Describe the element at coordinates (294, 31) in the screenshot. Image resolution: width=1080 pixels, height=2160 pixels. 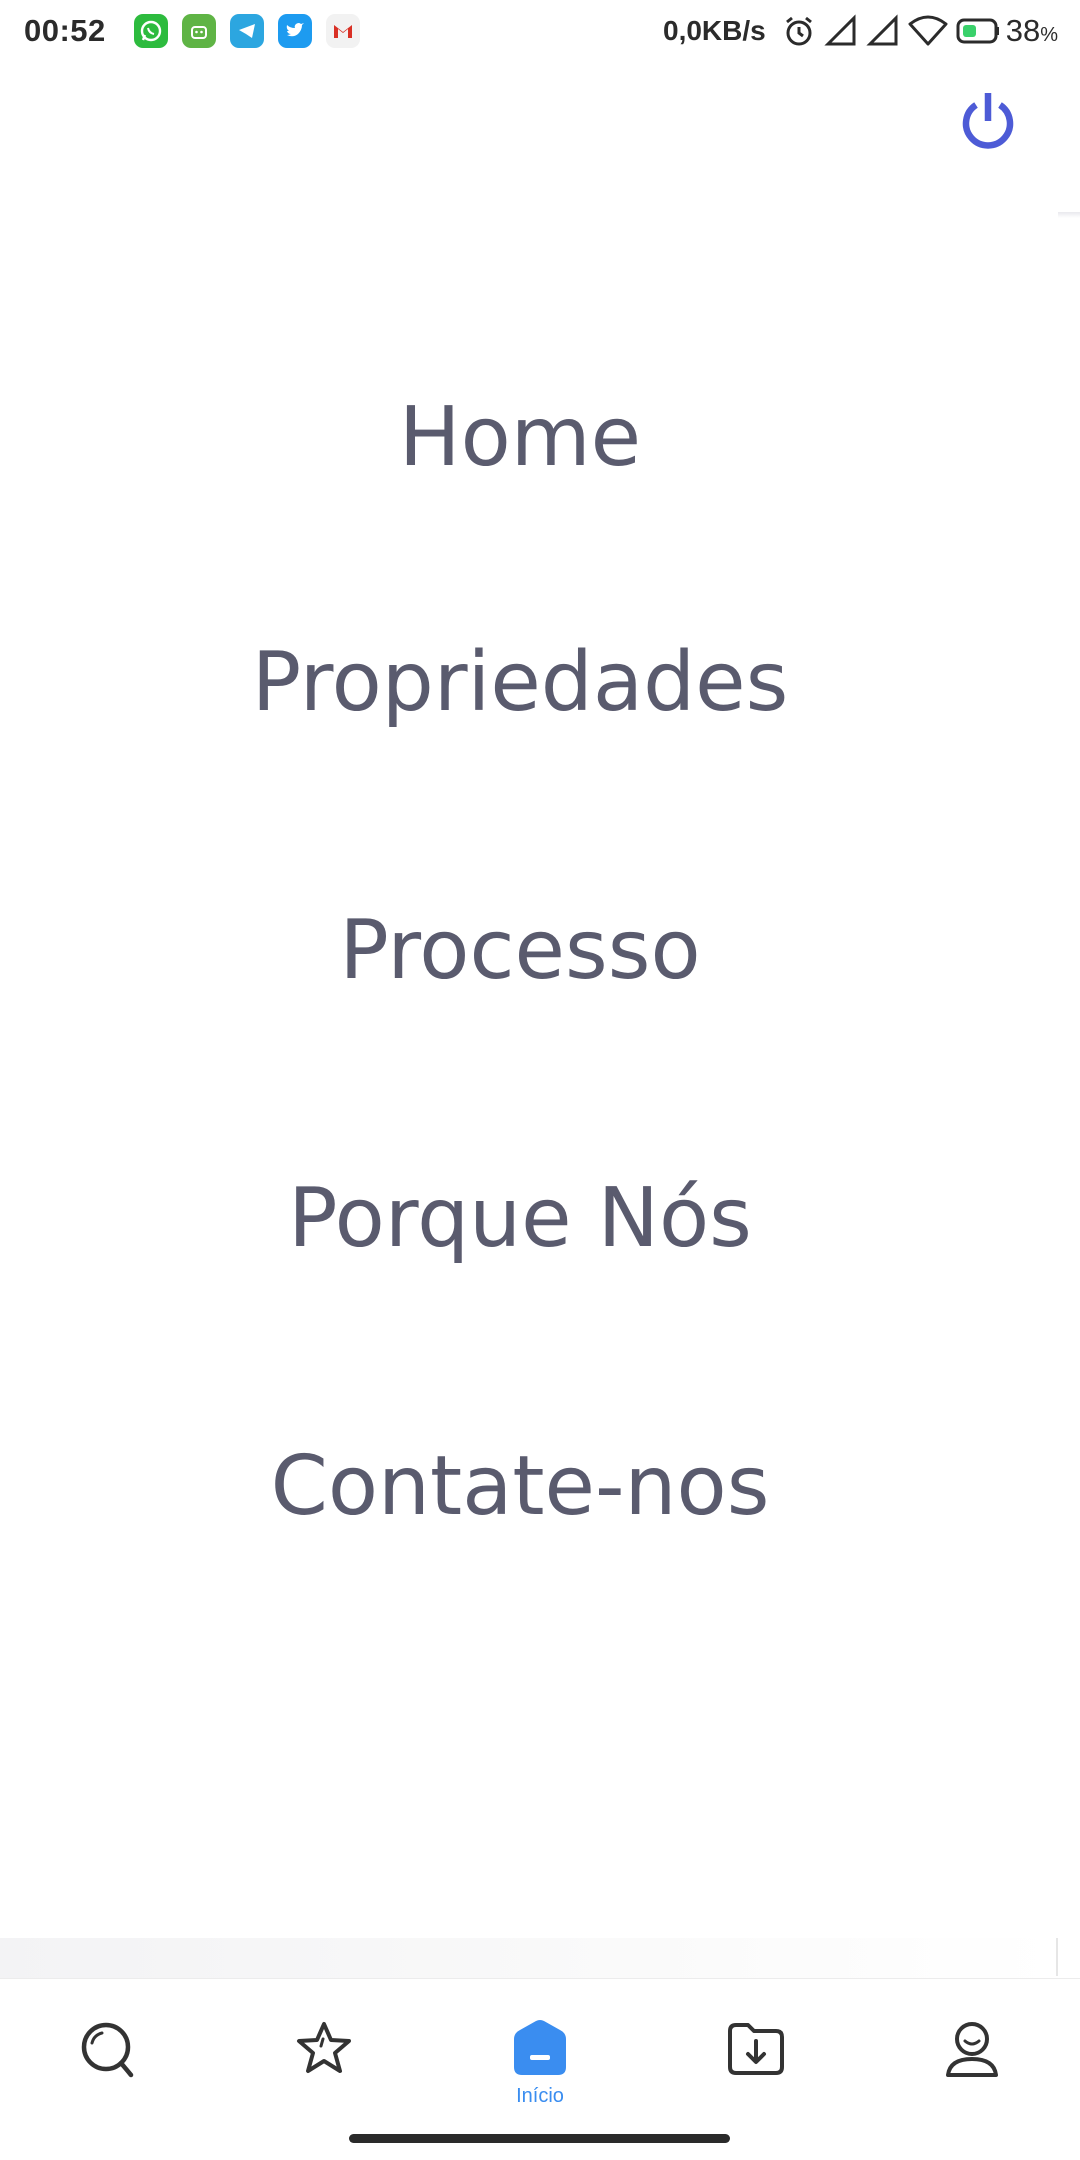
I see `twitter-icon` at that location.